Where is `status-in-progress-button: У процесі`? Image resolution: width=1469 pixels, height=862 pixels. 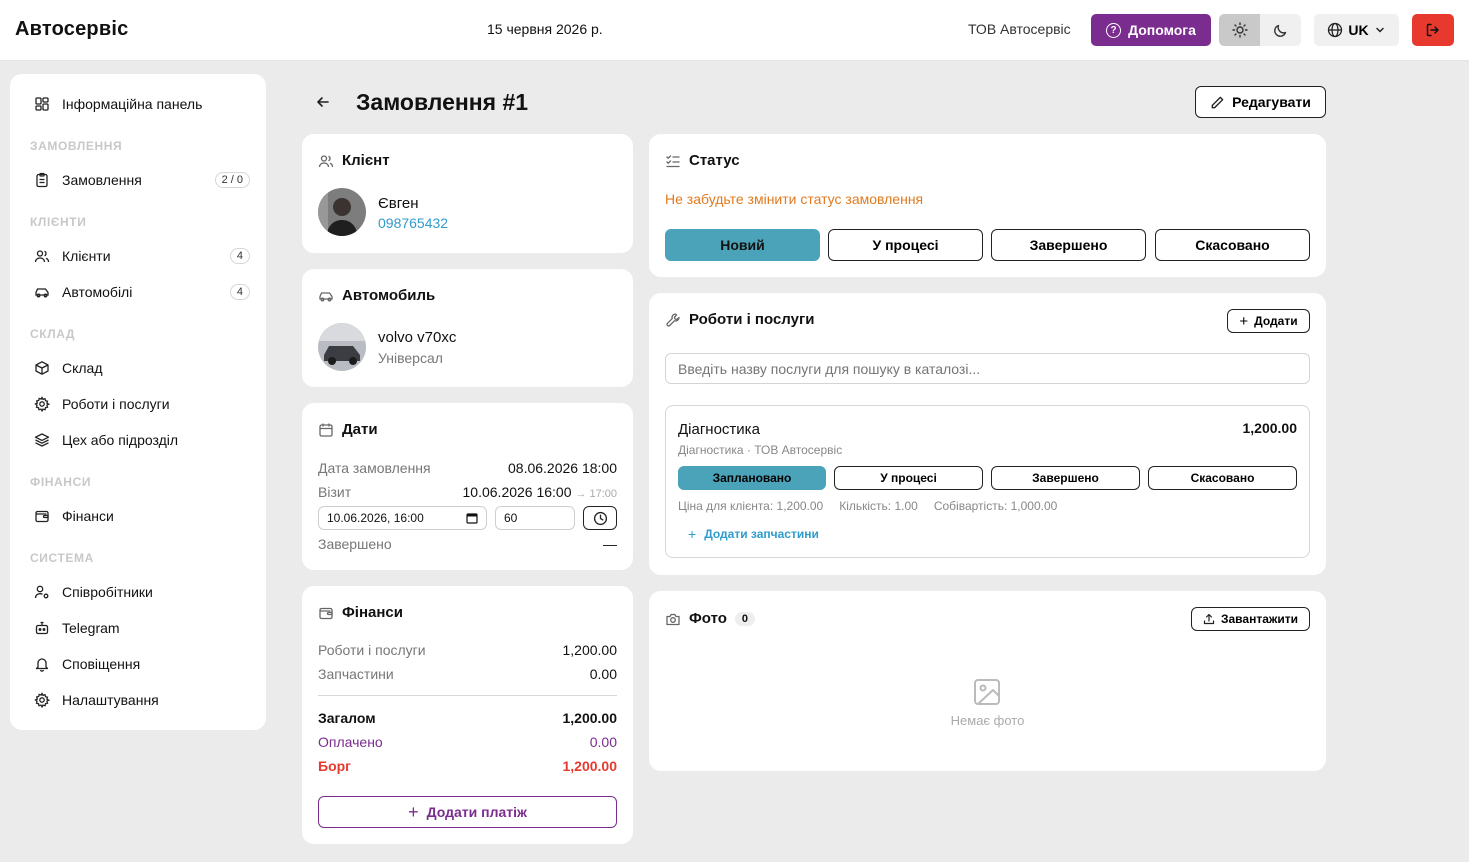
status-in-progress-button: У процесі is located at coordinates (905, 245).